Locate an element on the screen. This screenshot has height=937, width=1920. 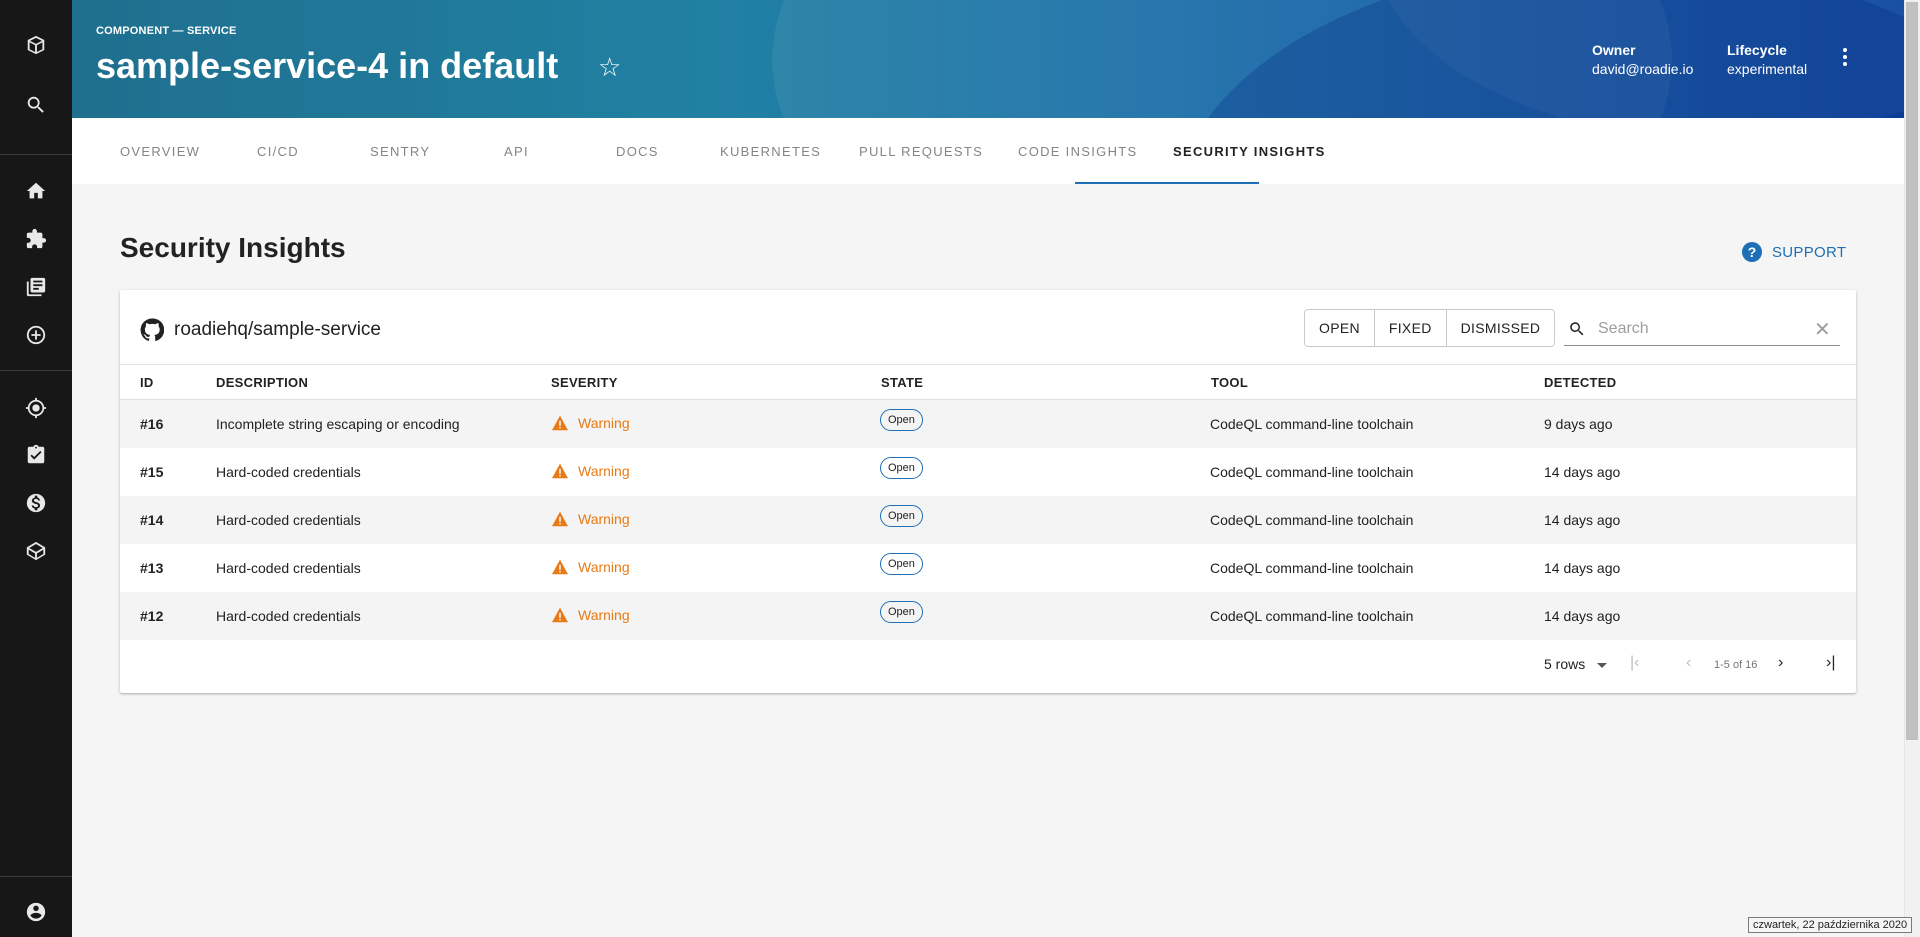
lifecycle-label: Lifecycle is located at coordinates (1757, 50).